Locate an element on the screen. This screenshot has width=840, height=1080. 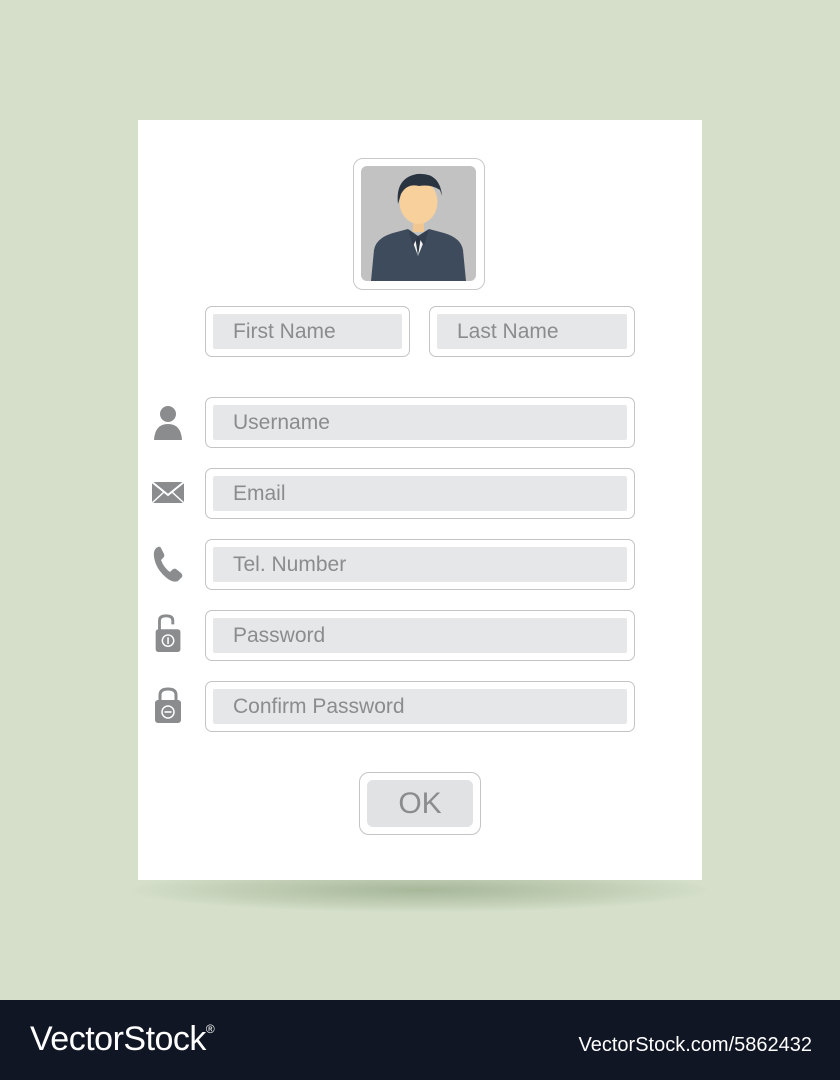
first-name-input: First Name is located at coordinates (307, 331).